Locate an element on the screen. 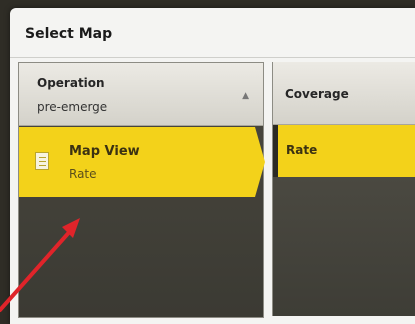 The height and width of the screenshot is (324, 415). operation-label: Operation is located at coordinates (71, 83).